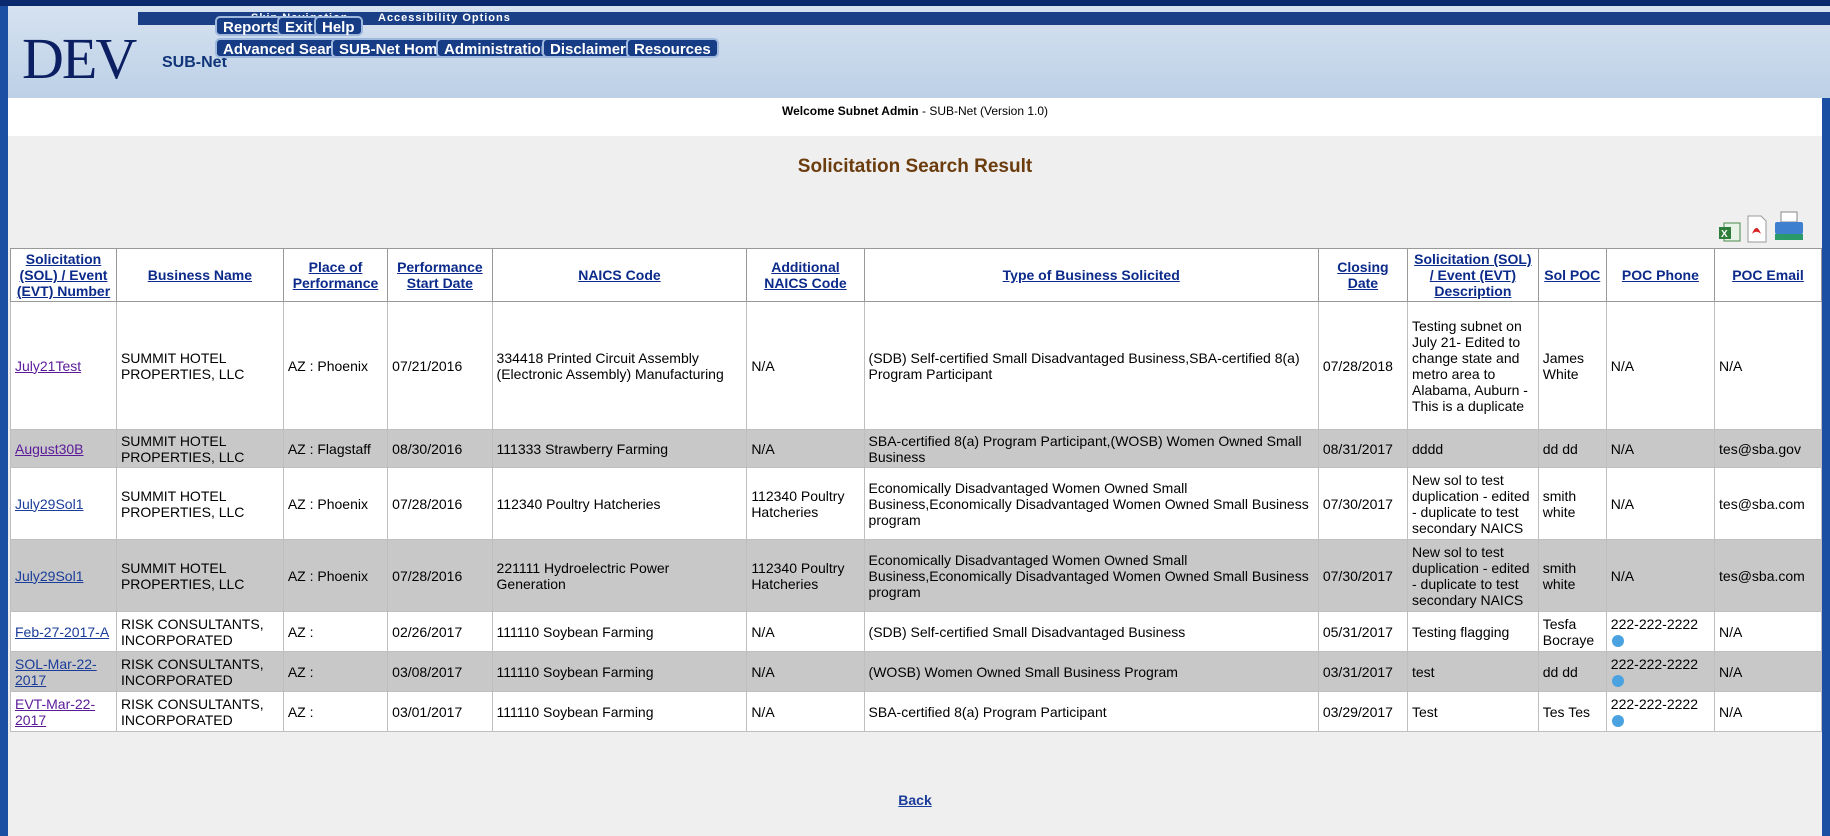  Describe the element at coordinates (1660, 575) in the screenshot. I see `poc-phone: N/A` at that location.